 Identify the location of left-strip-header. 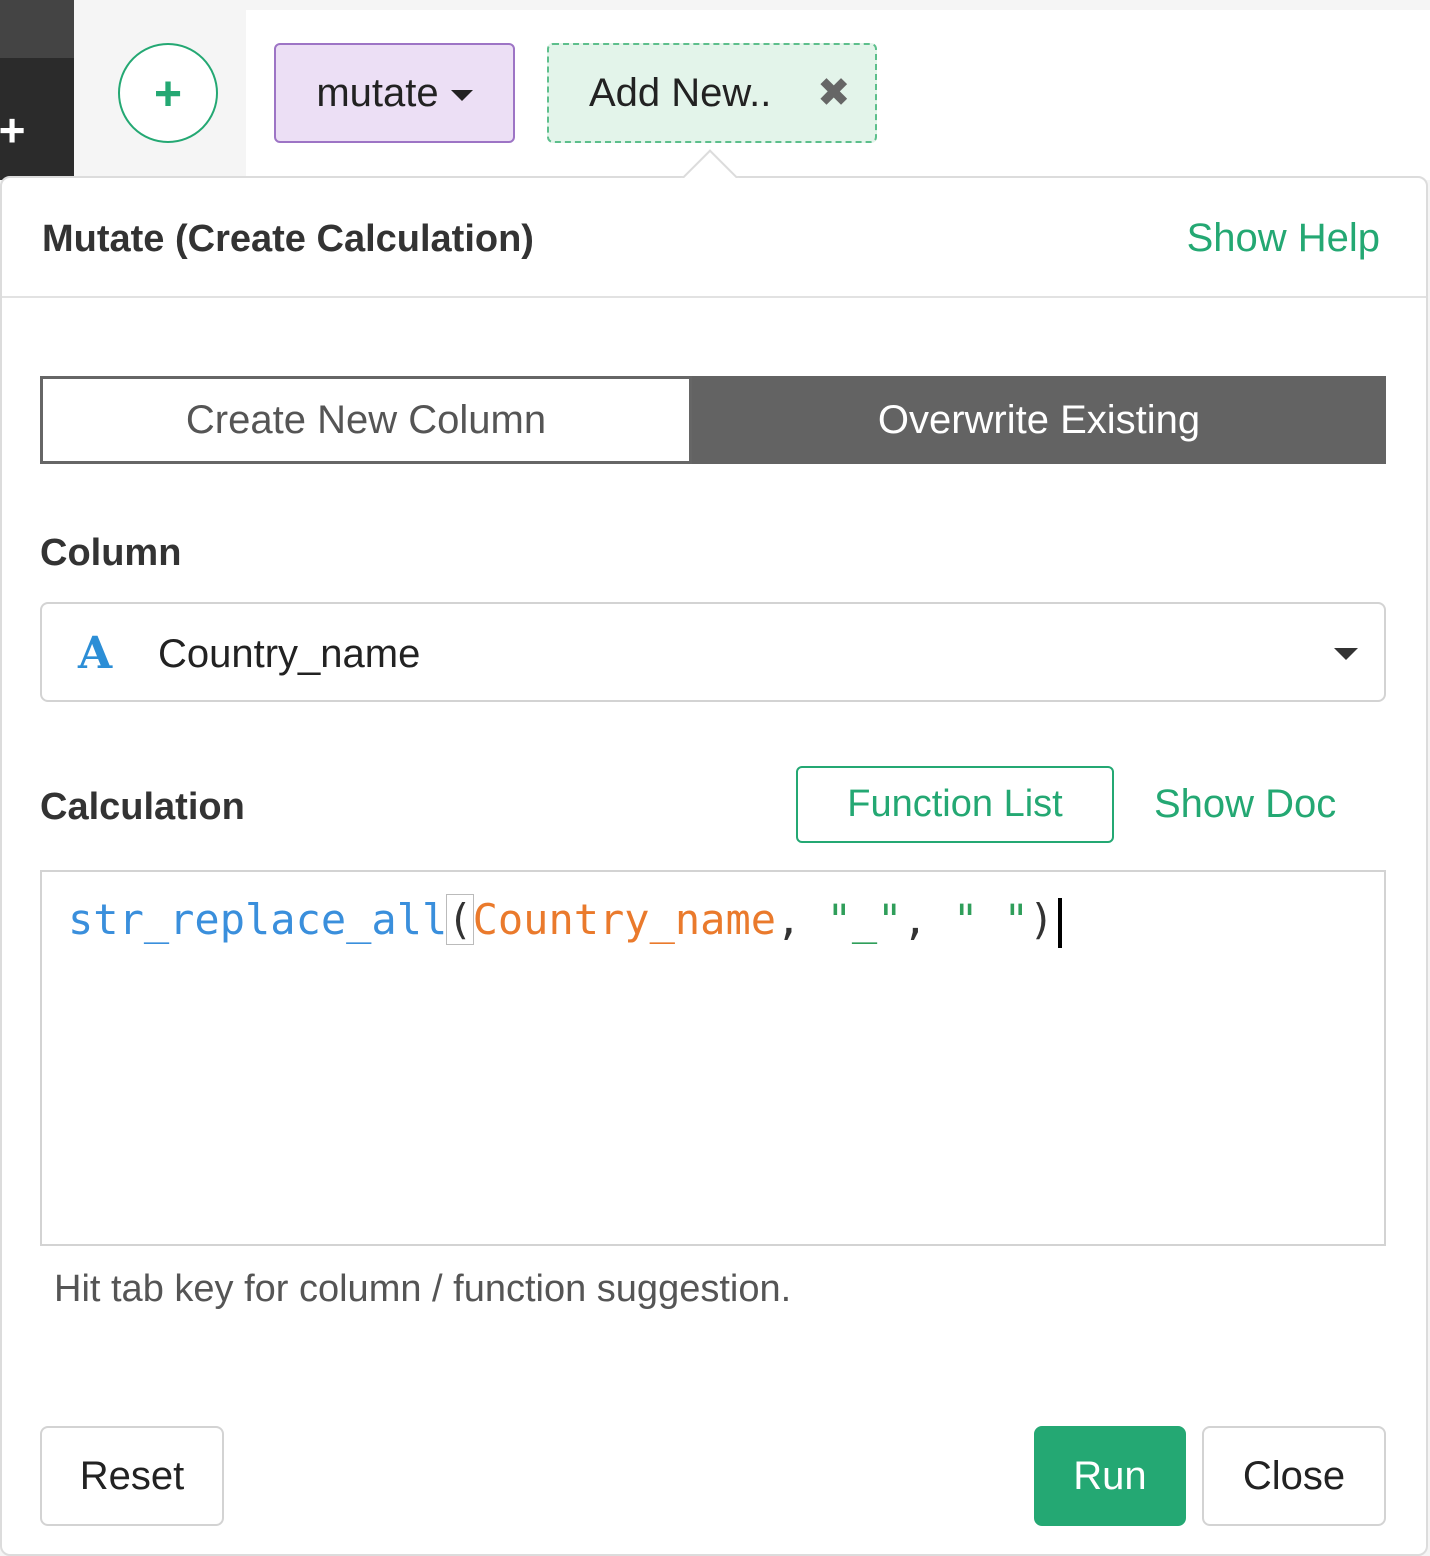
(37, 29).